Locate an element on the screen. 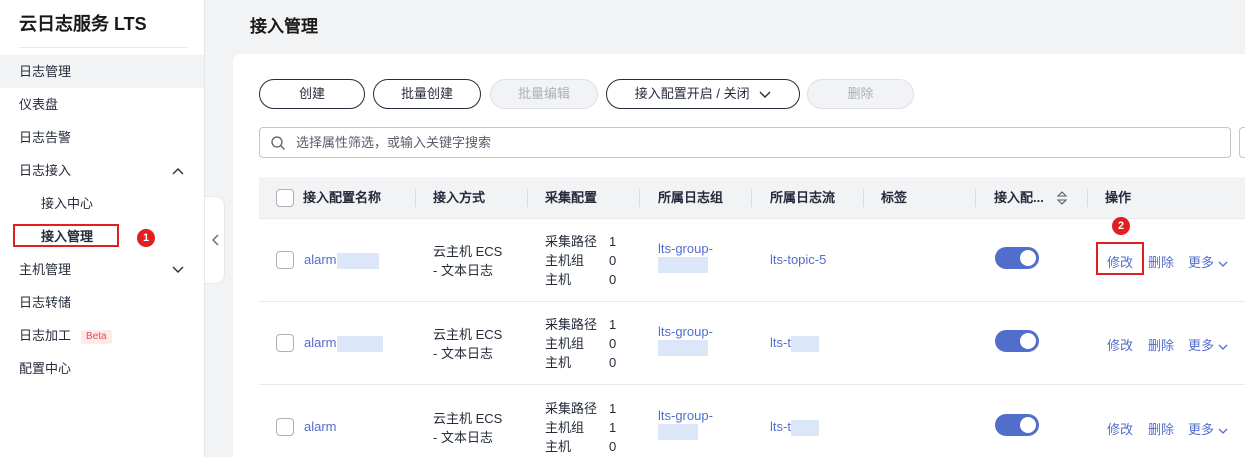 This screenshot has width=1245, height=457. batch-create-button: 批量创建 is located at coordinates (427, 94).